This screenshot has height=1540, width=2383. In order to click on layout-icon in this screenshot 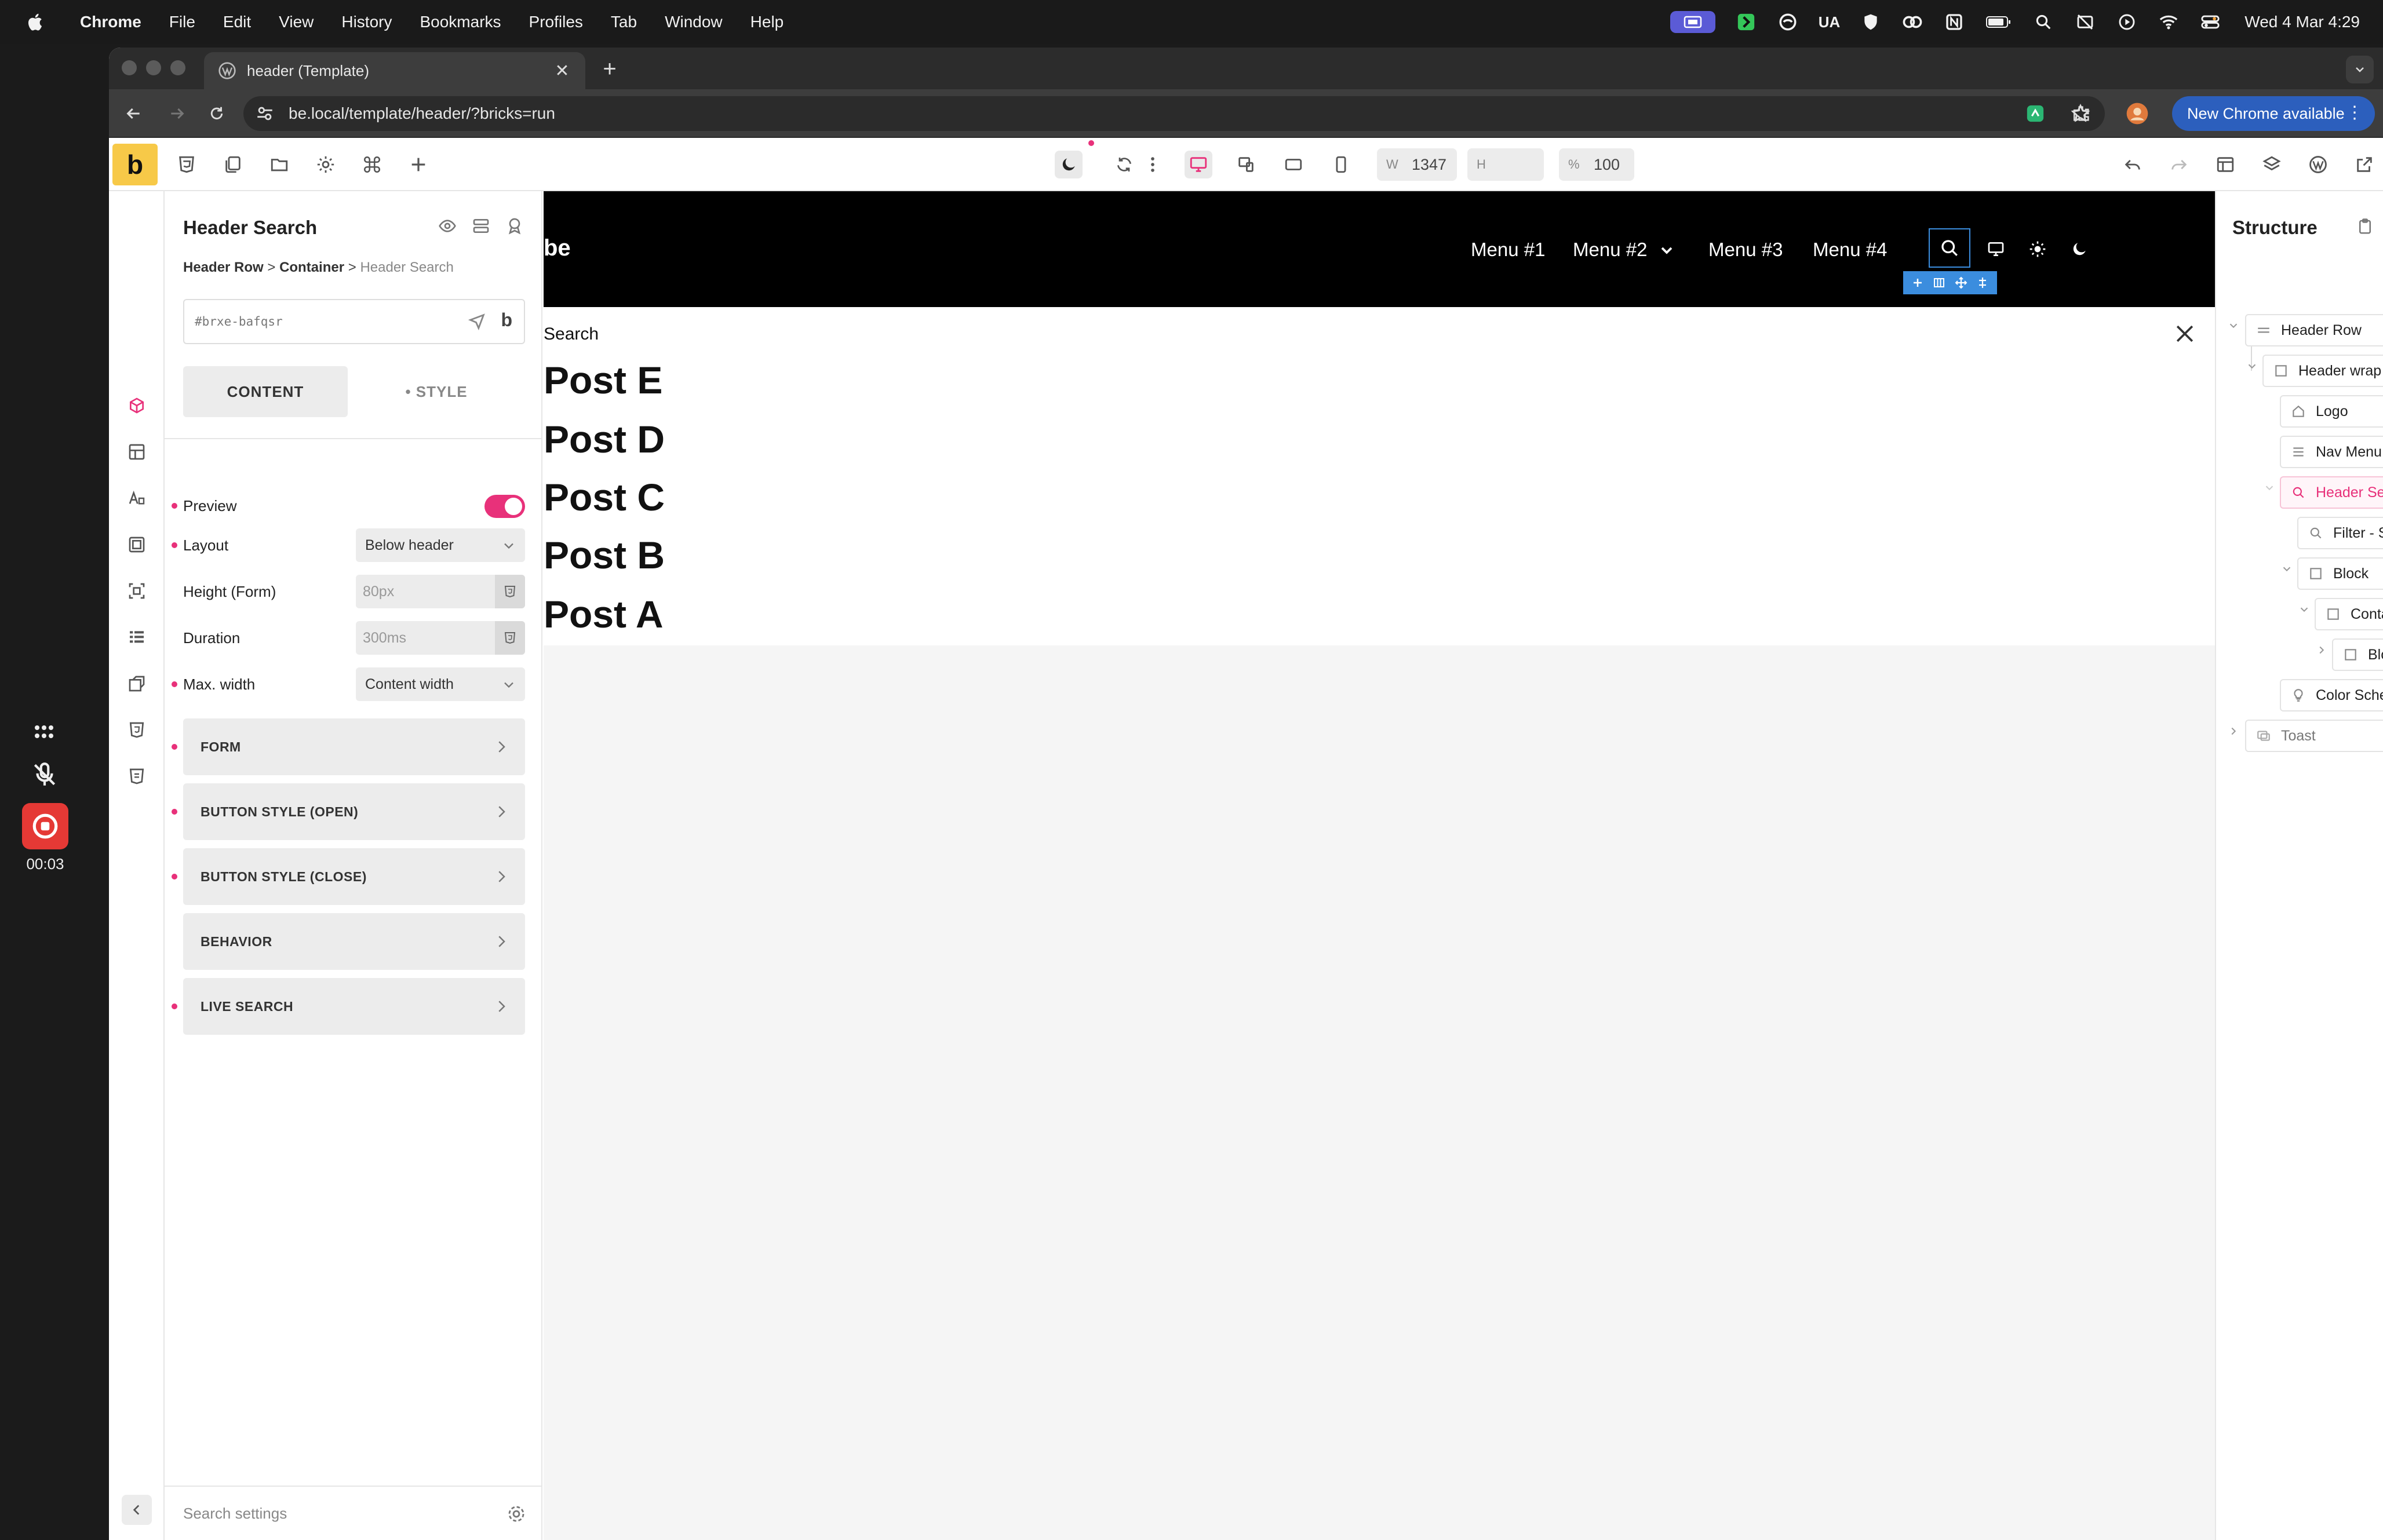, I will do `click(137, 452)`.